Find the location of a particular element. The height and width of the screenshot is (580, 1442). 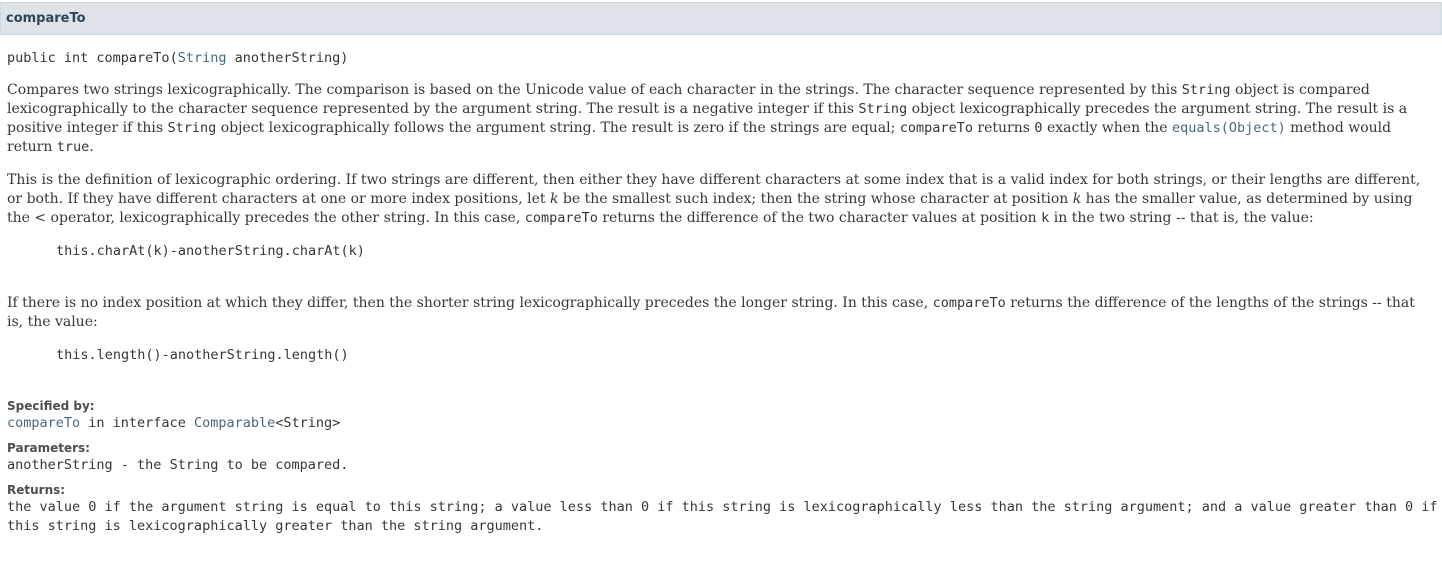

text: in the two string -- that is, the value: is located at coordinates (1181, 218).